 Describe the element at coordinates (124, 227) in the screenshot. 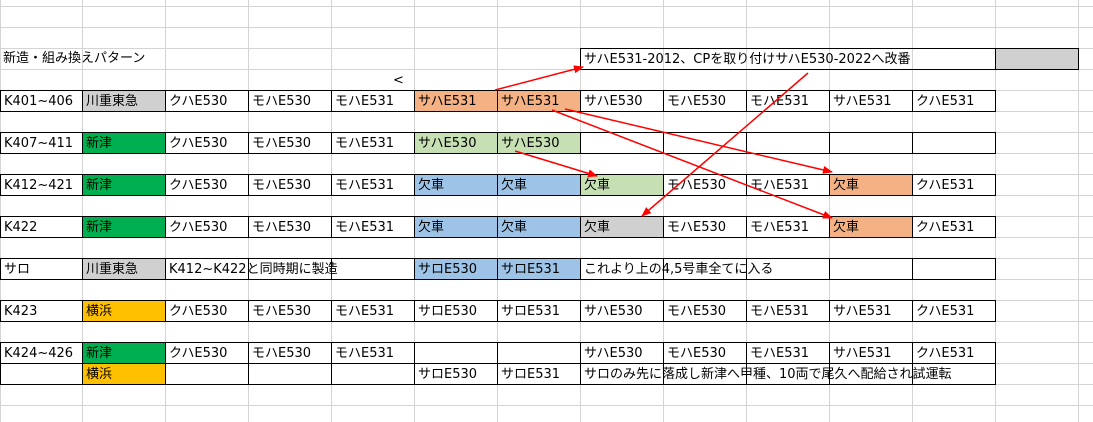

I see `cell-r4-c2: 新津` at that location.